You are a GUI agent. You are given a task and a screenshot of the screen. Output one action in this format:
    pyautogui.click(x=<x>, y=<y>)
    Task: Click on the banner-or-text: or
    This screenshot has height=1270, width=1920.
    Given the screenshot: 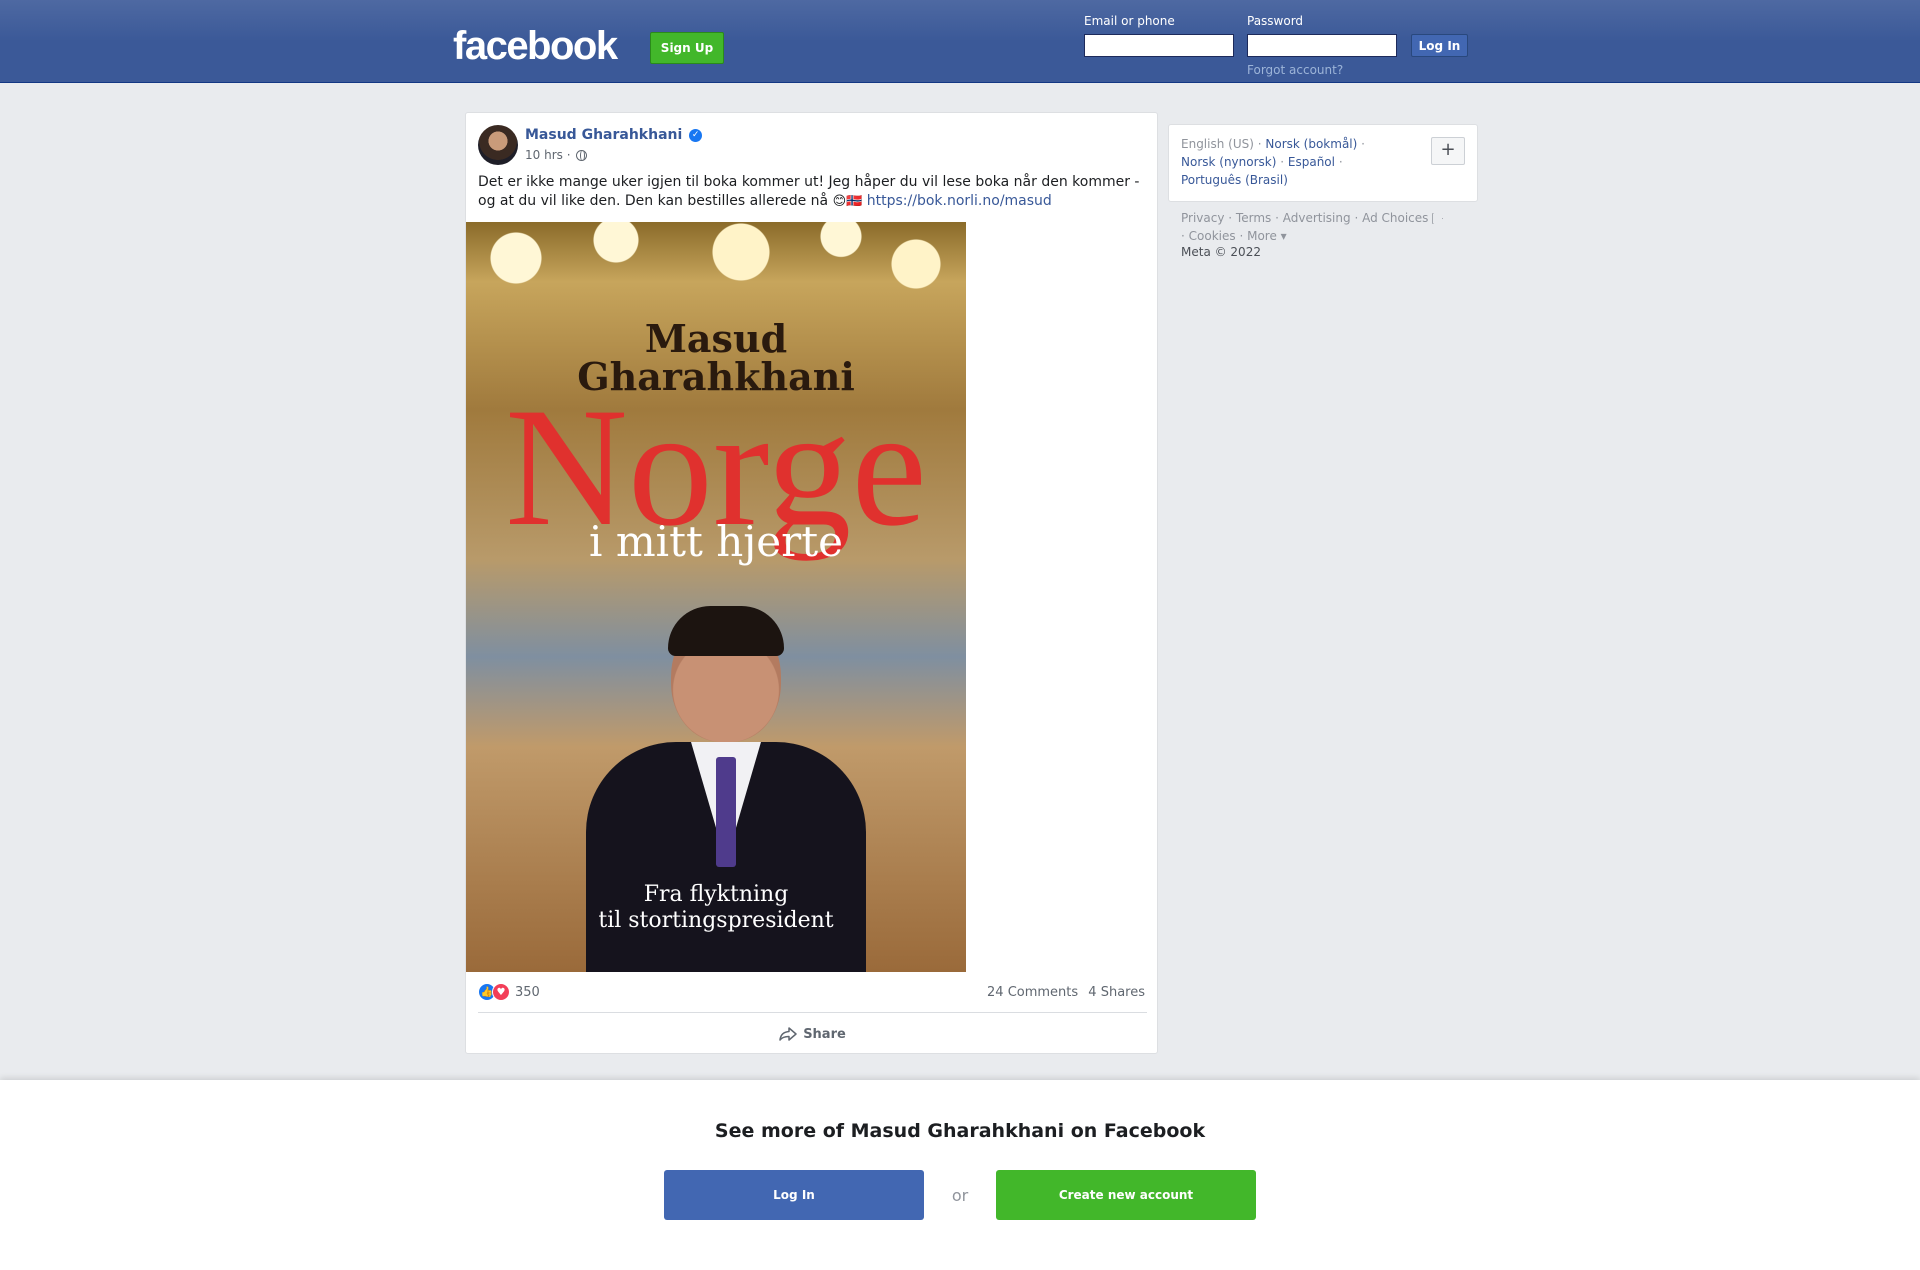 What is the action you would take?
    pyautogui.click(x=960, y=1195)
    